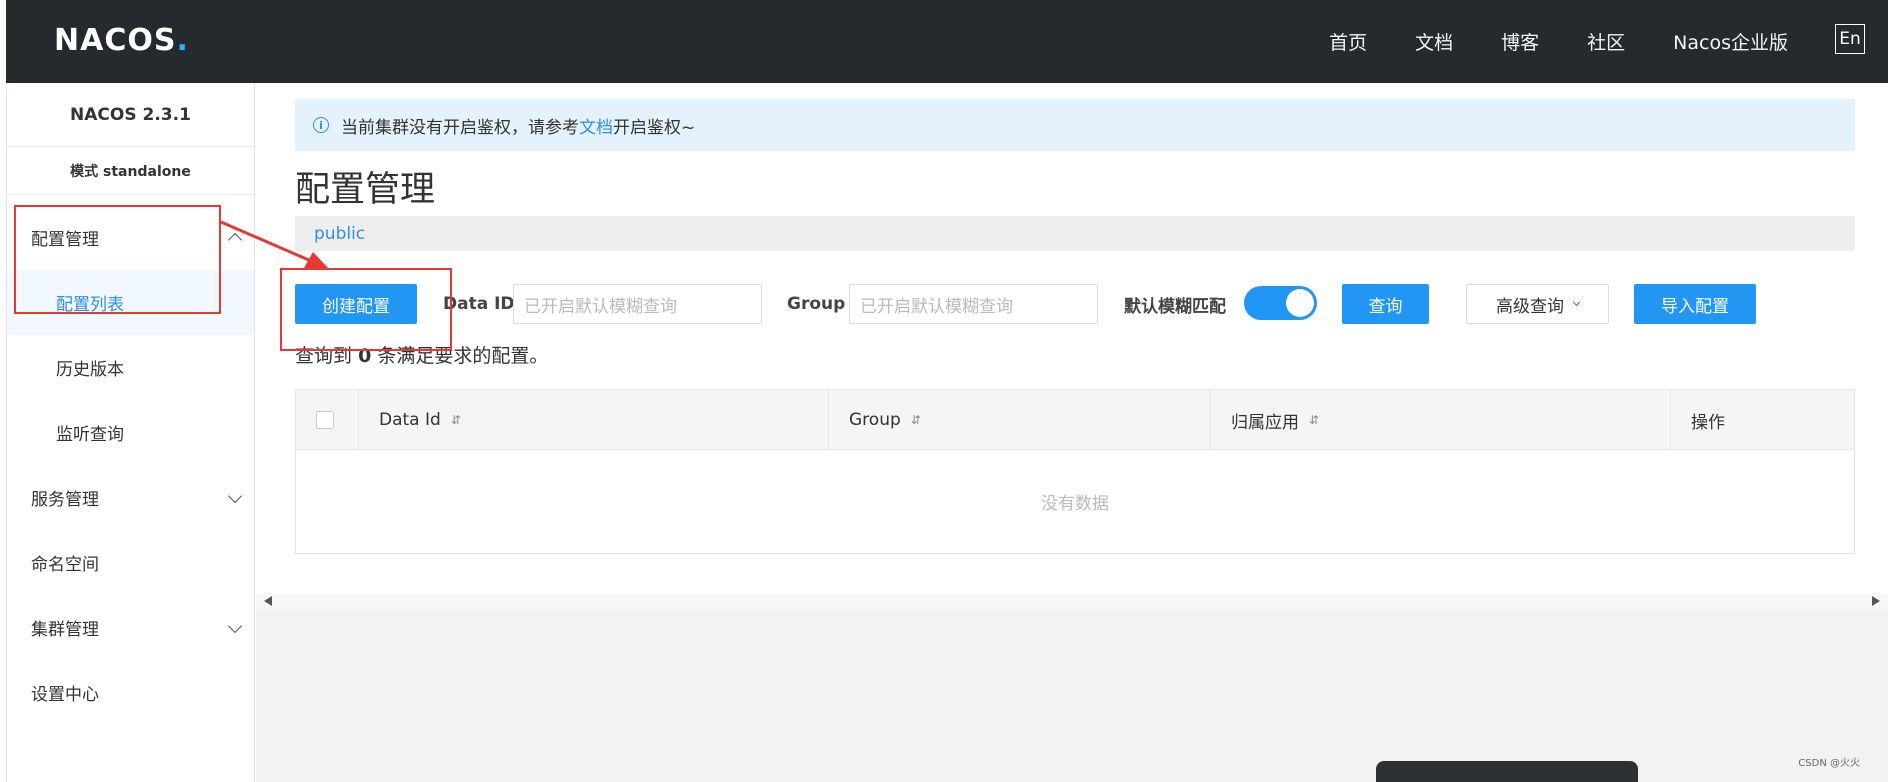  I want to click on watermark: CSDN @火火, so click(1829, 763).